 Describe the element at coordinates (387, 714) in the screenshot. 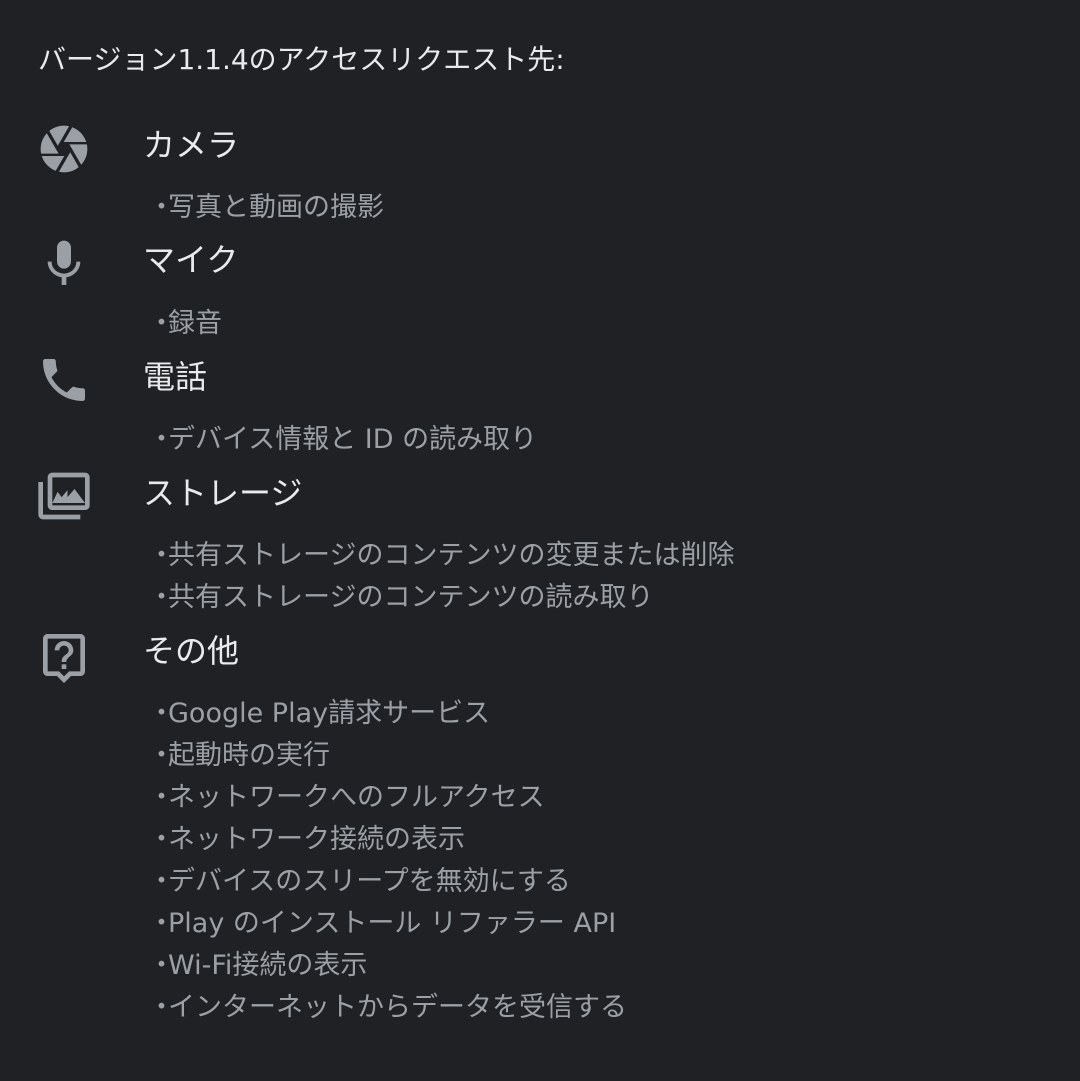

I see `list-item: ・Google Play請求サービス` at that location.